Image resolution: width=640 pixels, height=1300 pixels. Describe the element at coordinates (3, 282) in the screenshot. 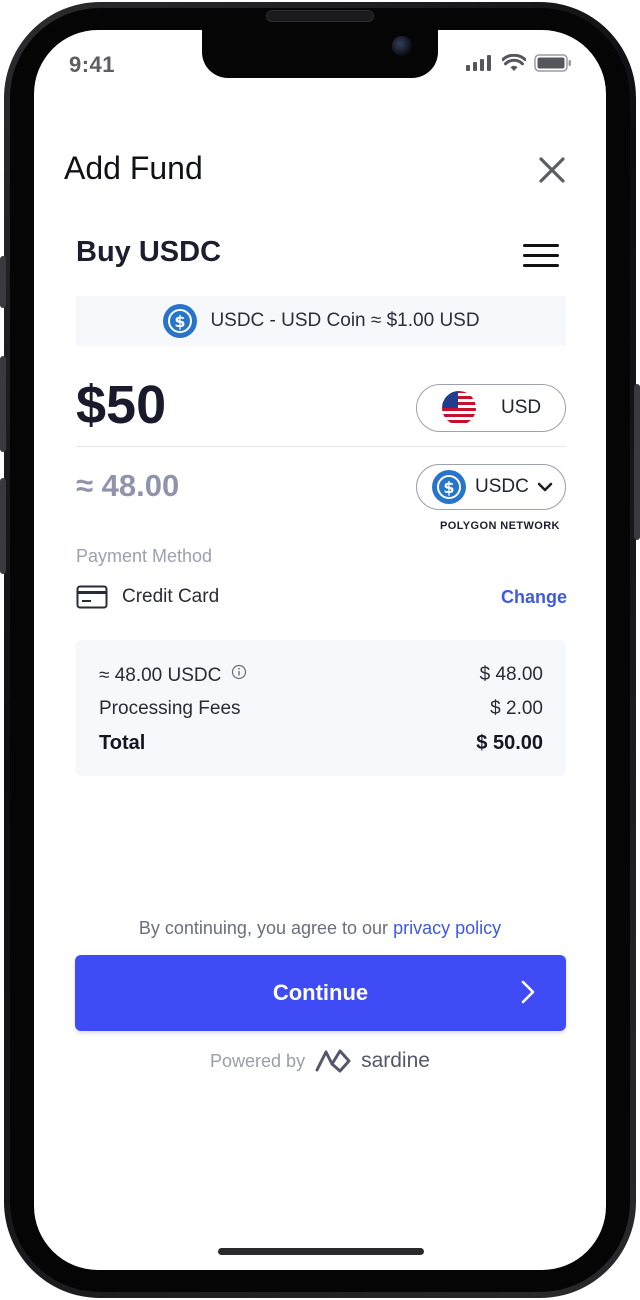

I see `phone-silent-switch` at that location.